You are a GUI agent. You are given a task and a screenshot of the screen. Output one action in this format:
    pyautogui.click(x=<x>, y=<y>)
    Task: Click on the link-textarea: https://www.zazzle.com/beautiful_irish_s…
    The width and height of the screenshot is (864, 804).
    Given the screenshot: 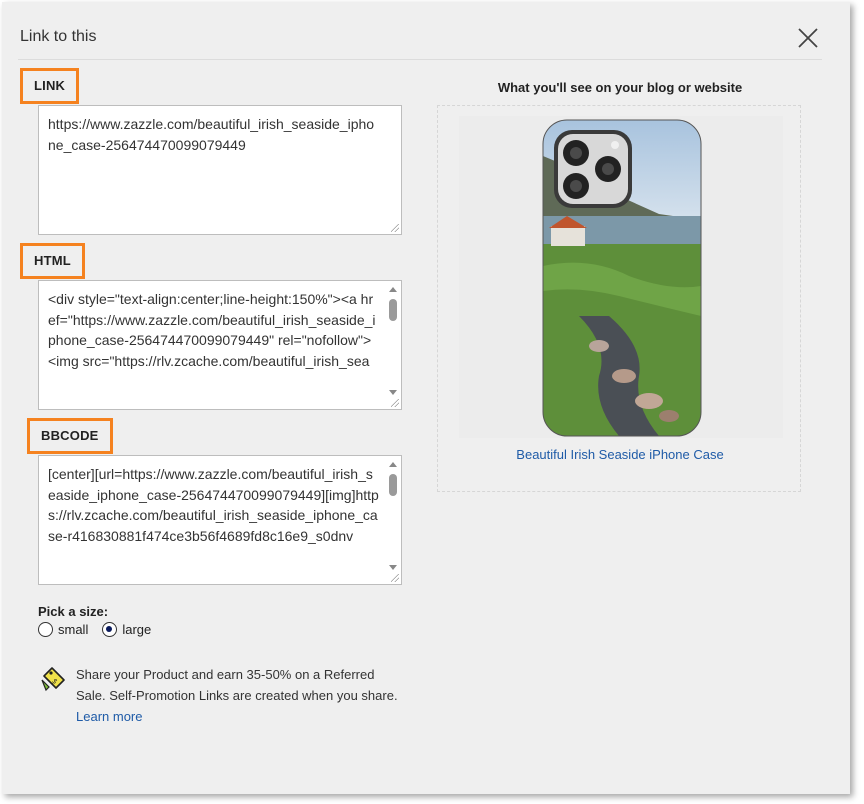 What is the action you would take?
    pyautogui.click(x=220, y=170)
    